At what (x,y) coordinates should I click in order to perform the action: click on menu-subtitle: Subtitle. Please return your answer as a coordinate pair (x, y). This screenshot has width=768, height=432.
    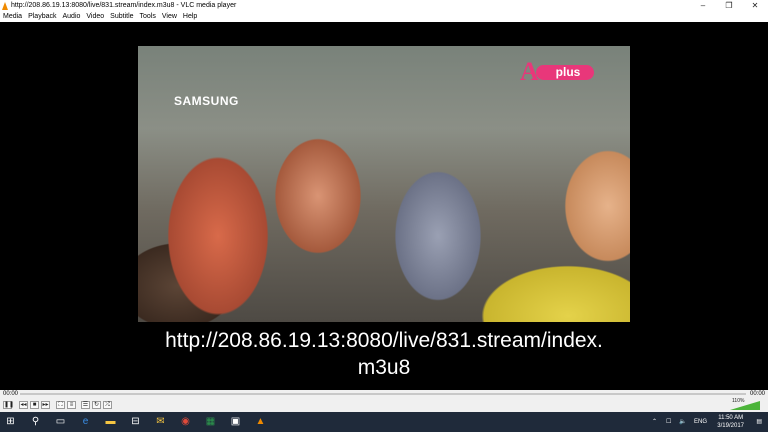
    Looking at the image, I should click on (121, 17).